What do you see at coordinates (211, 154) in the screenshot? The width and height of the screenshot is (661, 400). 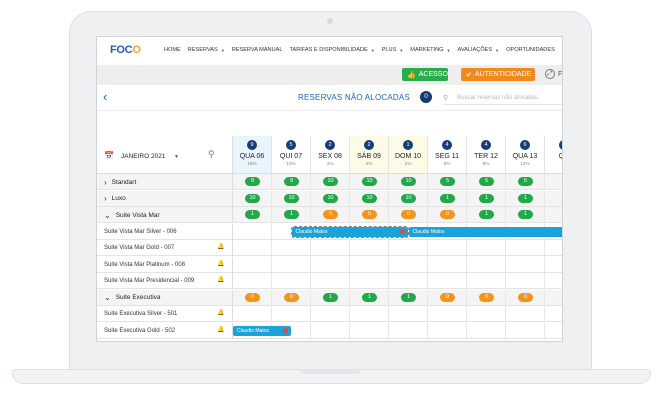 I see `search-icon: ⚲` at bounding box center [211, 154].